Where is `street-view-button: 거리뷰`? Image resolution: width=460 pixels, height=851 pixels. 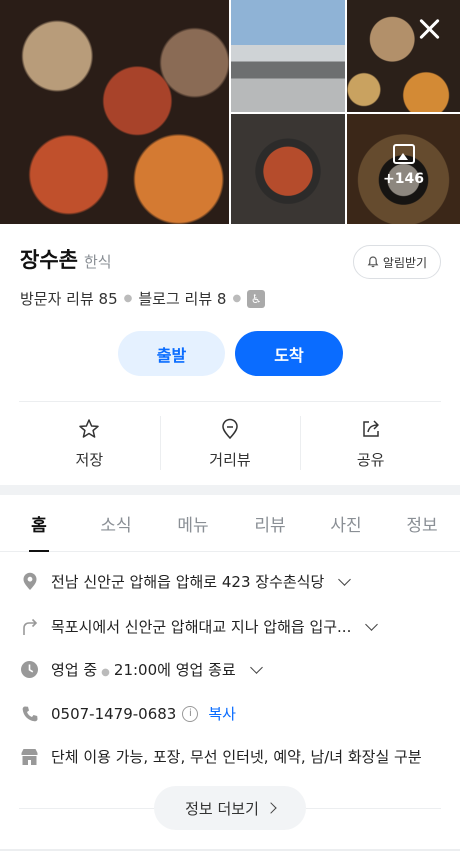 street-view-button: 거리뷰 is located at coordinates (230, 443).